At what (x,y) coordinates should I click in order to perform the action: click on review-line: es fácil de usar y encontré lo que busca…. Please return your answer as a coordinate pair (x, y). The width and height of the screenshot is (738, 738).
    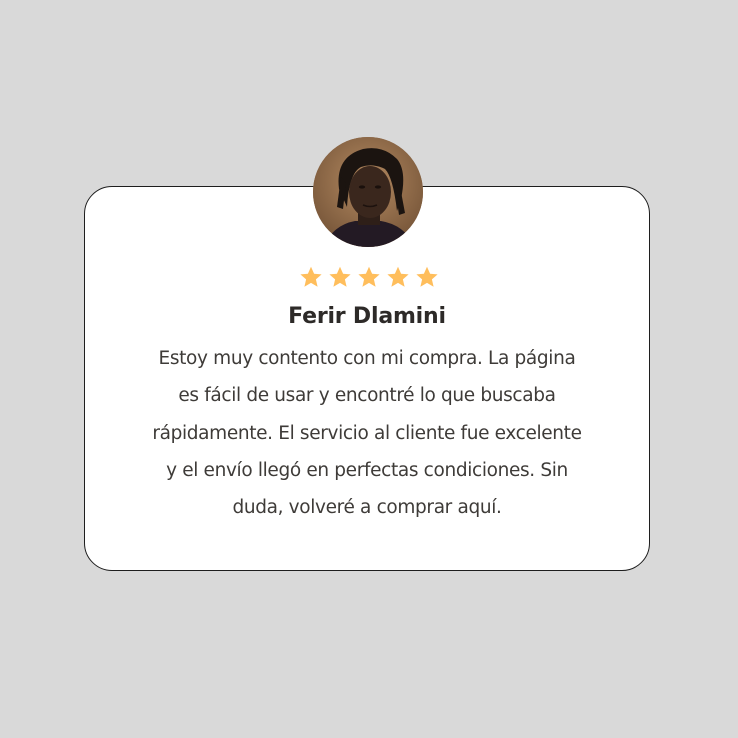
    Looking at the image, I should click on (367, 396).